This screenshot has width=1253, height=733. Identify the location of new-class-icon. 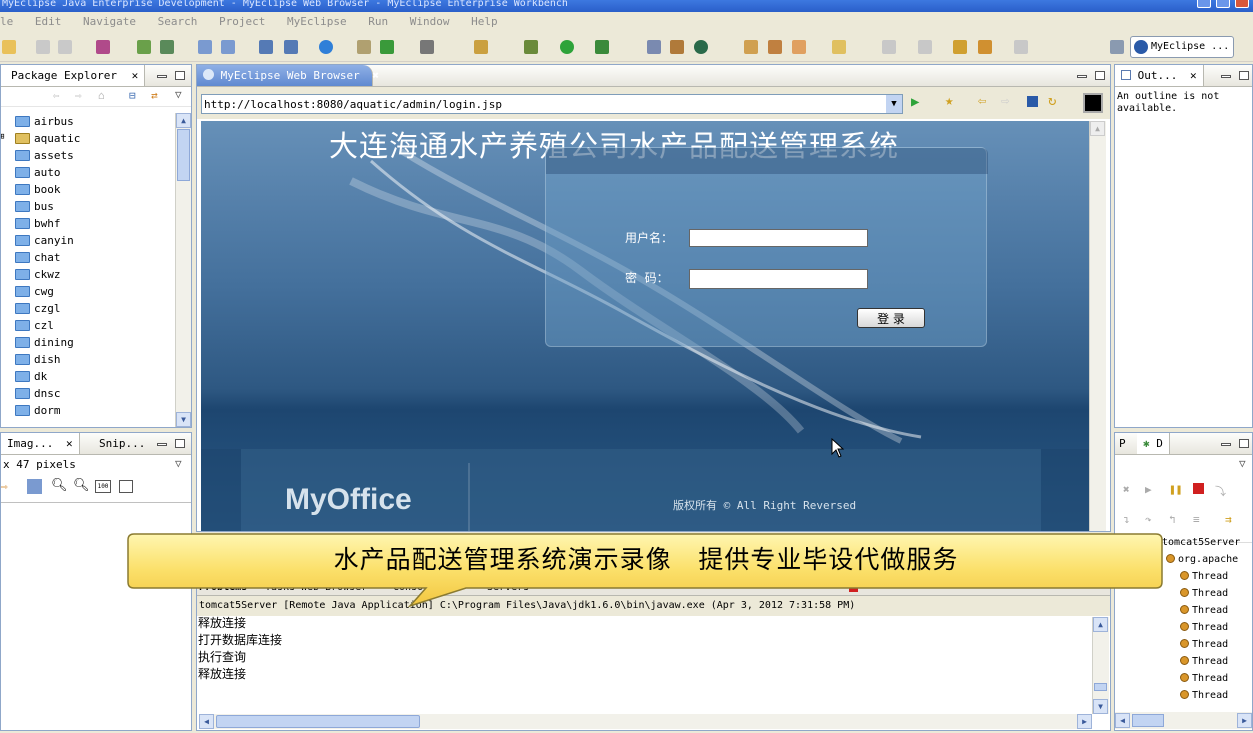
(291, 47).